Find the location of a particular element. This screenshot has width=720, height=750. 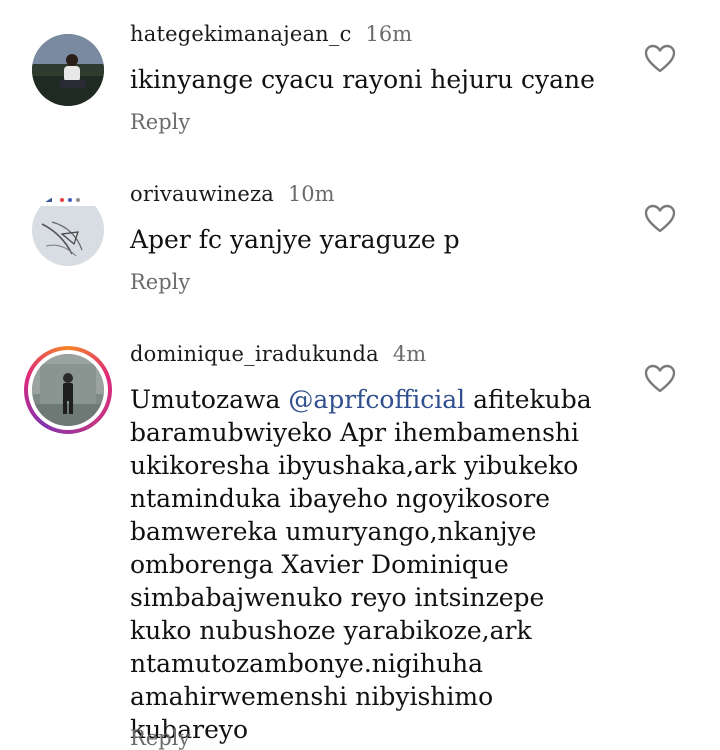

comment-line: ikinyange cyacu rayoni hejuru cyane is located at coordinates (362, 79).